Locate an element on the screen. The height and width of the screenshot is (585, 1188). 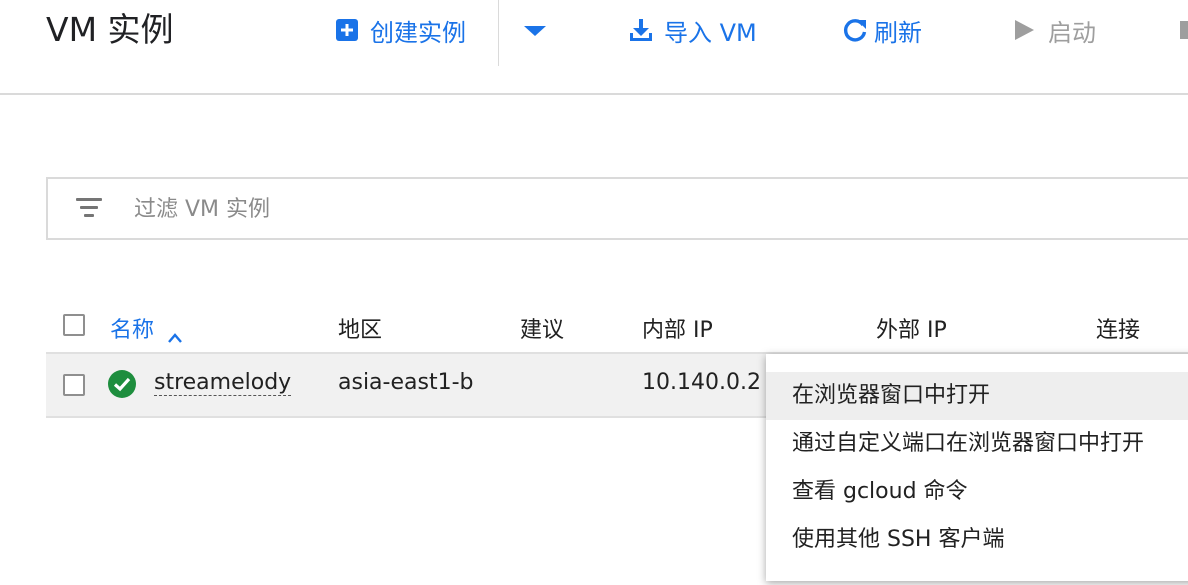
instance-zone: asia-east1-b is located at coordinates (406, 382).